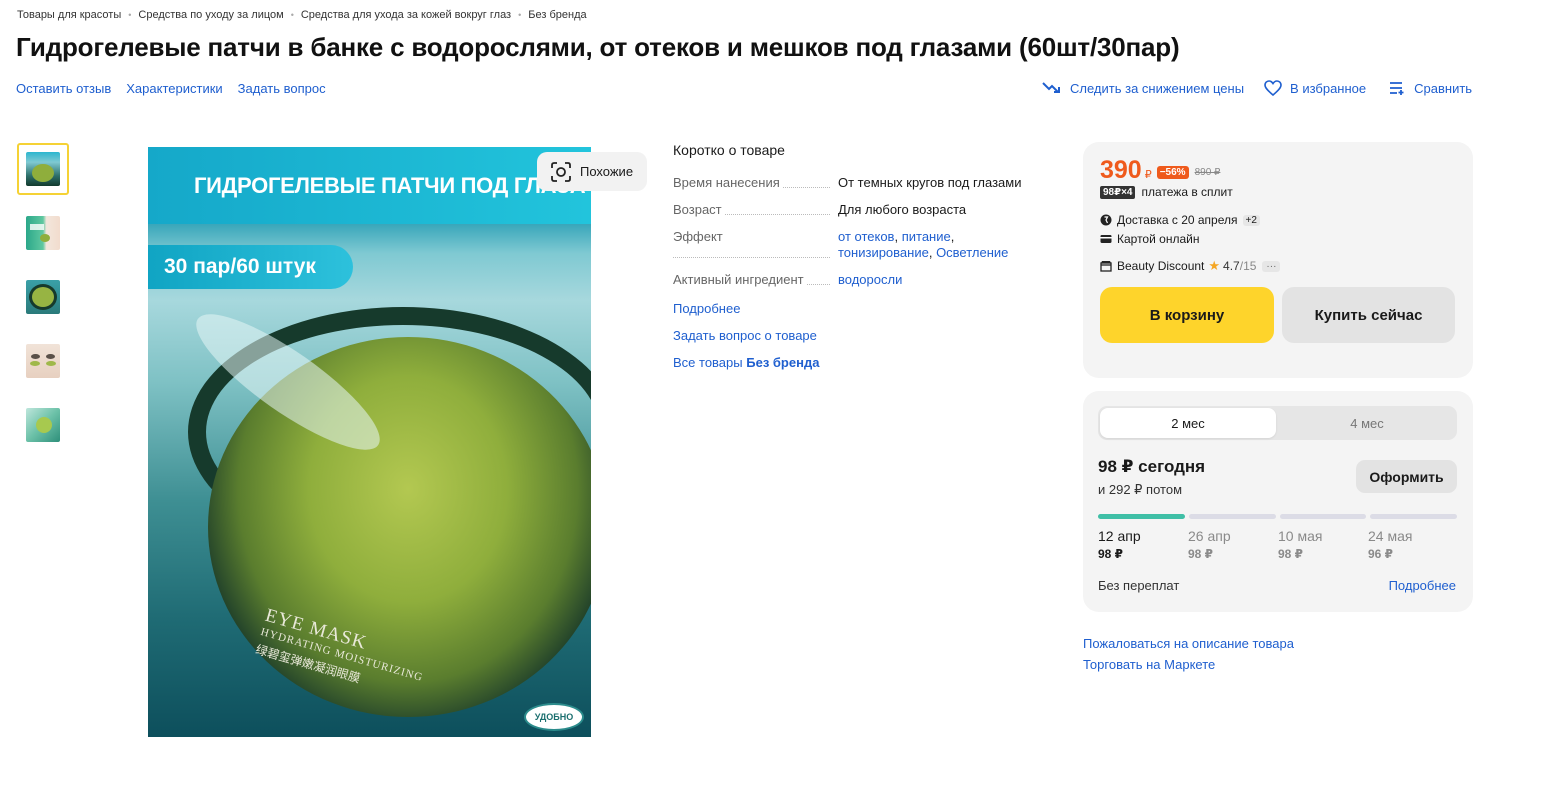  What do you see at coordinates (69, 15) in the screenshot?
I see `breadcrumb-item: Товары для красоты` at bounding box center [69, 15].